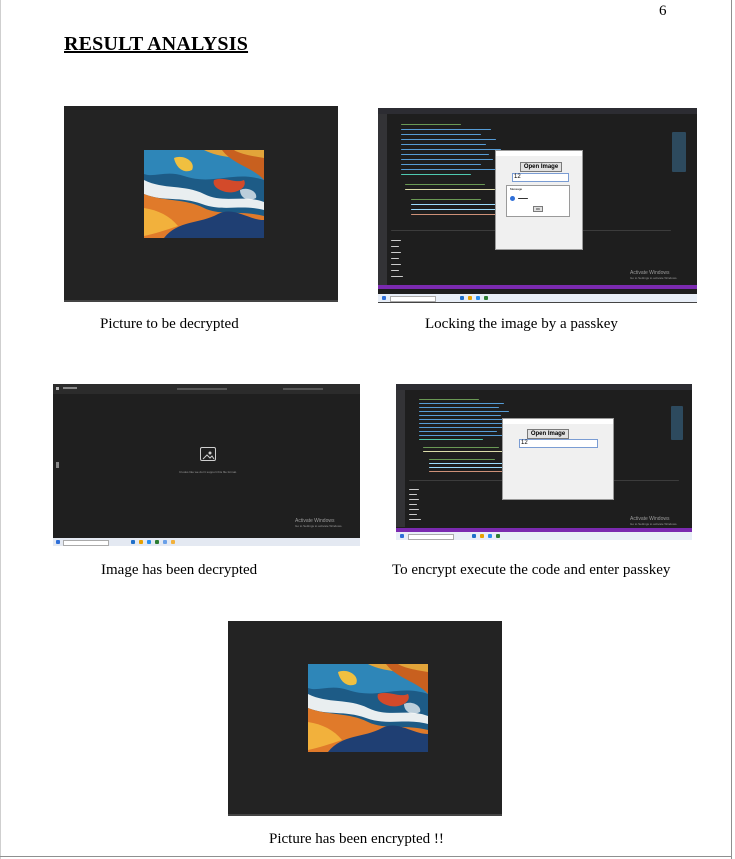 The height and width of the screenshot is (859, 735). I want to click on page-border-right, so click(731, 429).